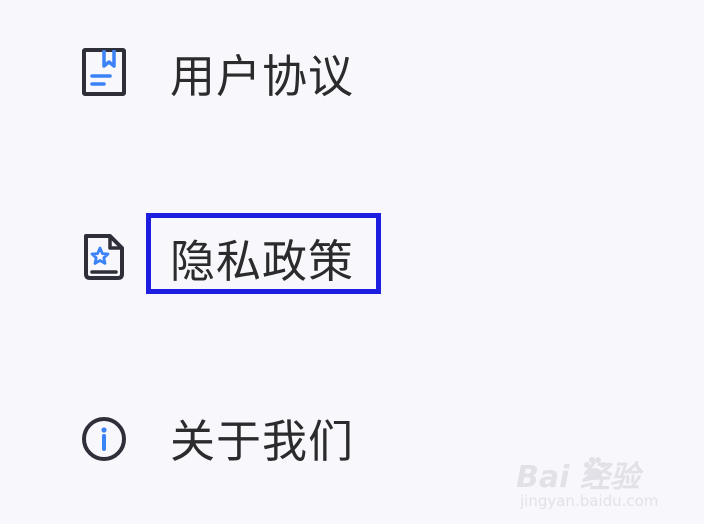 The height and width of the screenshot is (524, 704). I want to click on watermark-url: jingyan.baidu.com, so click(589, 501).